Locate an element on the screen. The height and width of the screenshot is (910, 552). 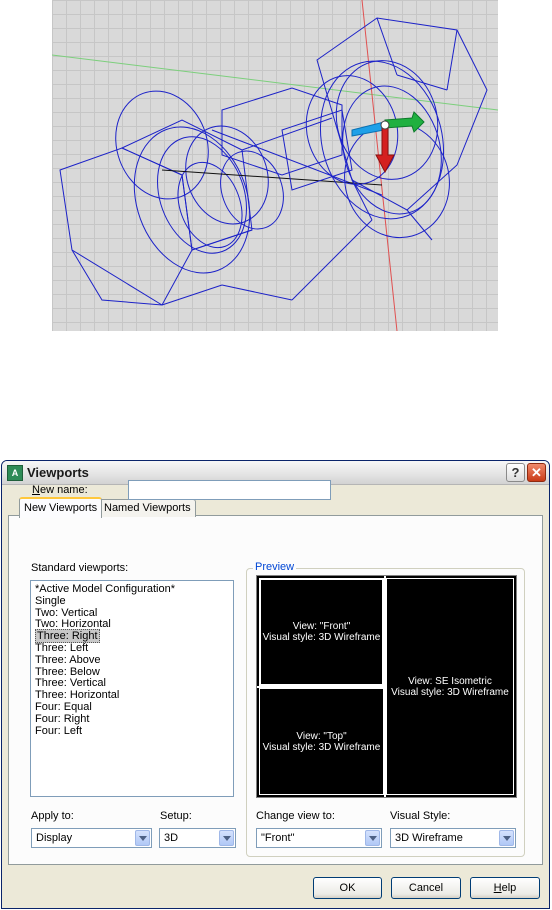
setup-value: 3D is located at coordinates (171, 838).